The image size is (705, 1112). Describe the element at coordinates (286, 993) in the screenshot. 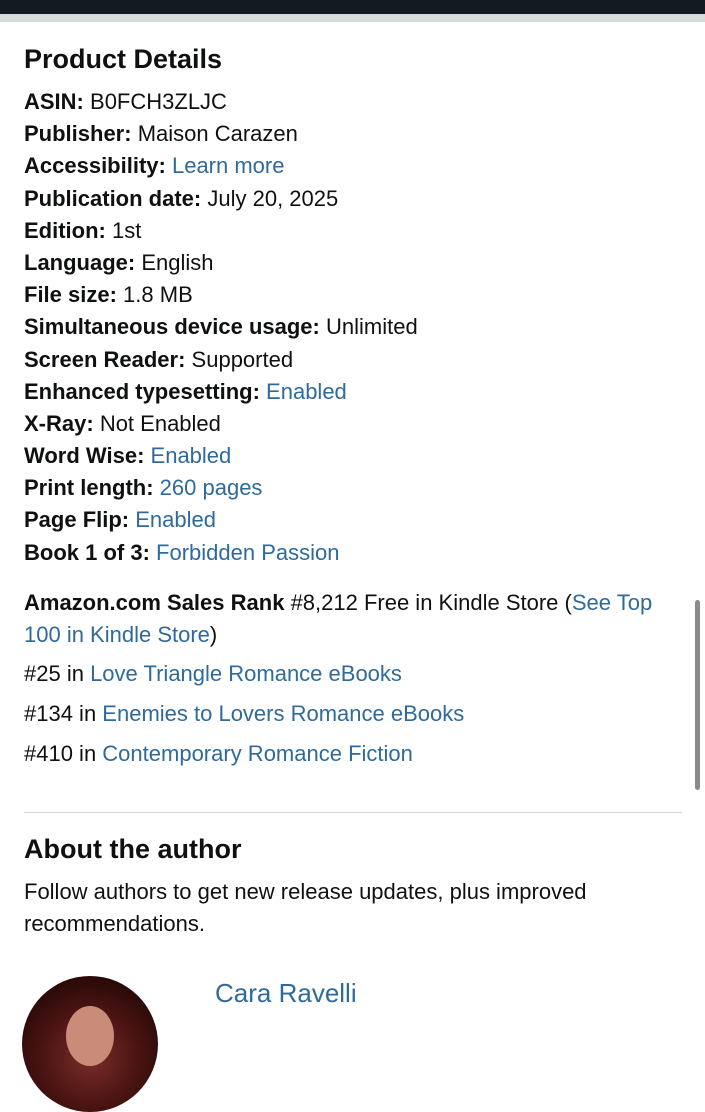

I see `author-name-link: Cara Ravelli` at that location.